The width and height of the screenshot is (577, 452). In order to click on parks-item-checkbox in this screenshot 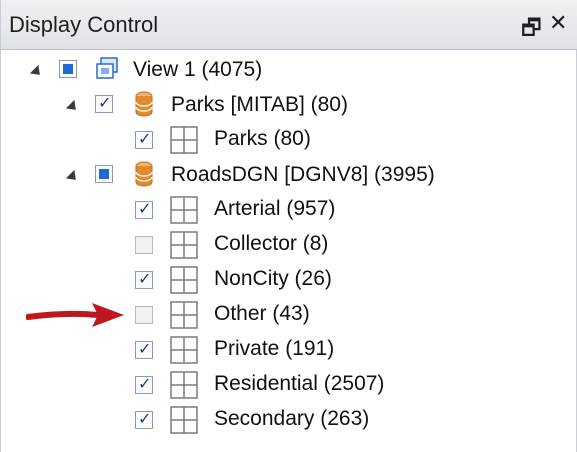, I will do `click(144, 139)`.